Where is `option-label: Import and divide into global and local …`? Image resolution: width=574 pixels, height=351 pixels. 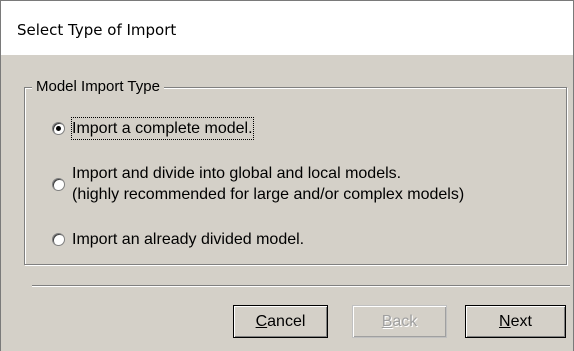
option-label: Import and divide into global and local … is located at coordinates (237, 173).